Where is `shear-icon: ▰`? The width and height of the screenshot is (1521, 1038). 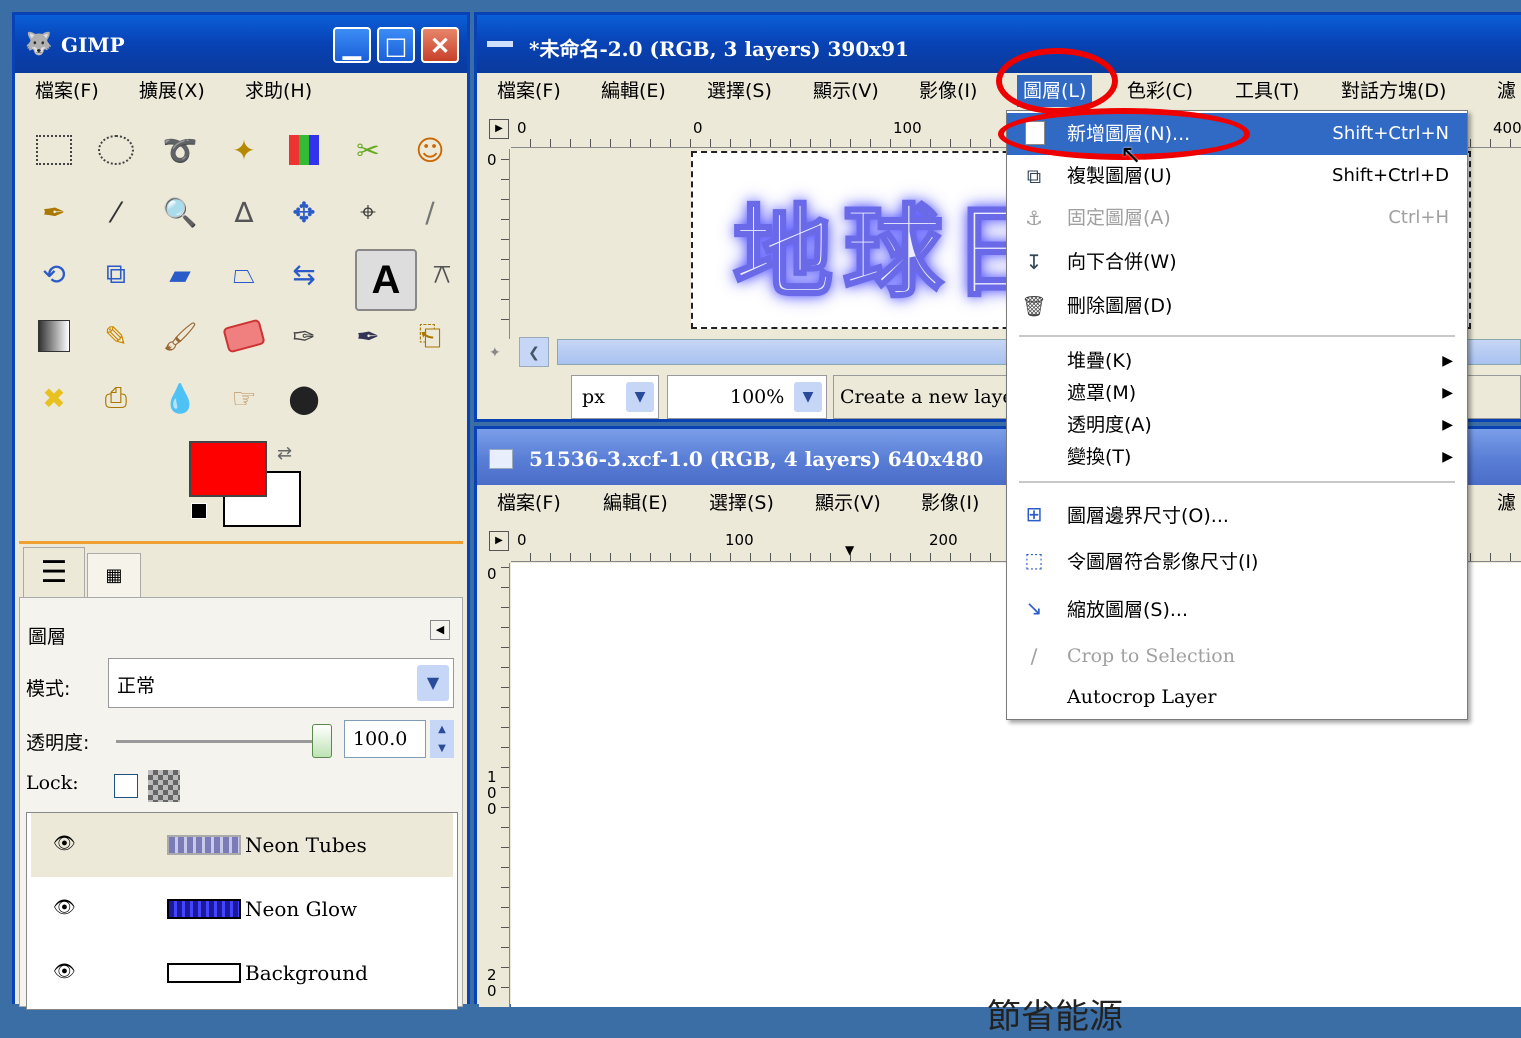
shear-icon: ▰ is located at coordinates (180, 274).